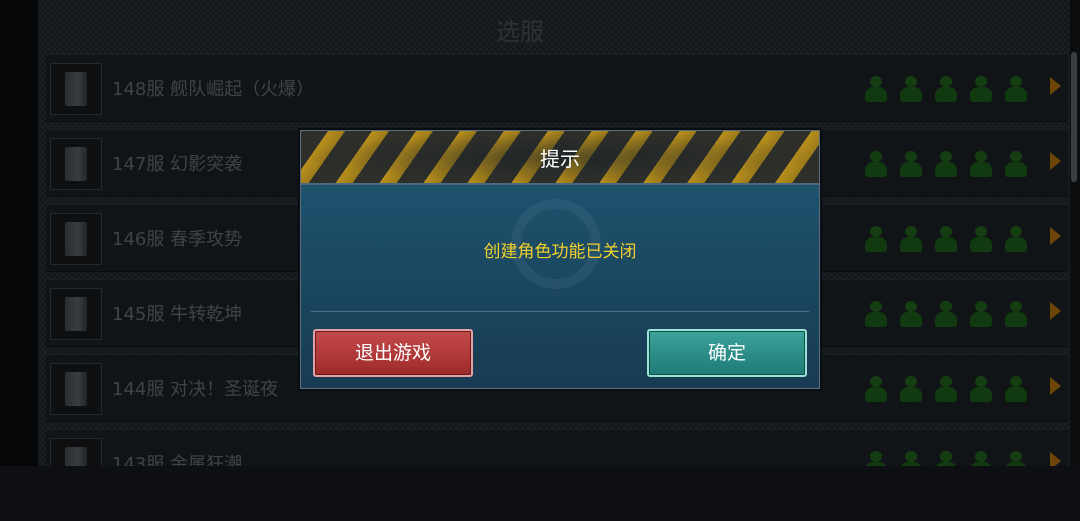  What do you see at coordinates (727, 353) in the screenshot?
I see `confirm-button: 确定` at bounding box center [727, 353].